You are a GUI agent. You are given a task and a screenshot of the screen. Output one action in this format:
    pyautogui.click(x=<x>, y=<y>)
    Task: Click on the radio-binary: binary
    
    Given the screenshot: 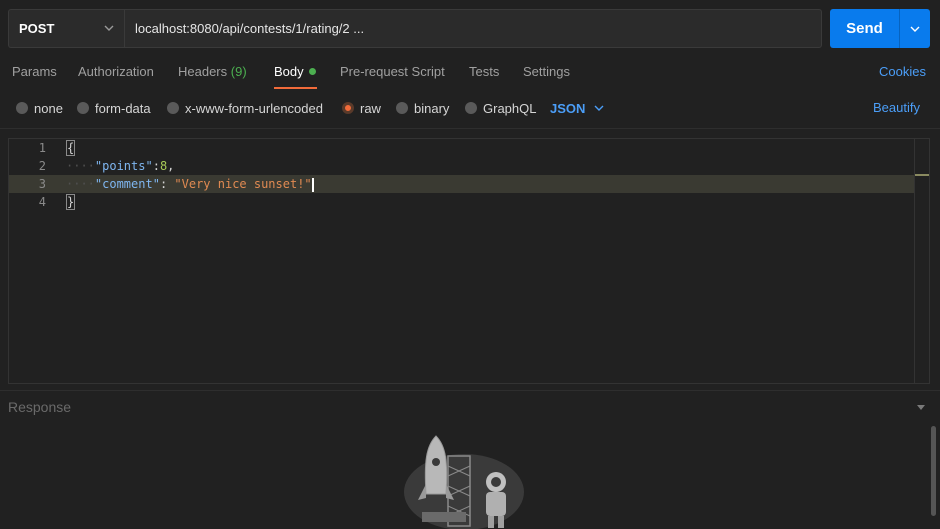 What is the action you would take?
    pyautogui.click(x=422, y=108)
    